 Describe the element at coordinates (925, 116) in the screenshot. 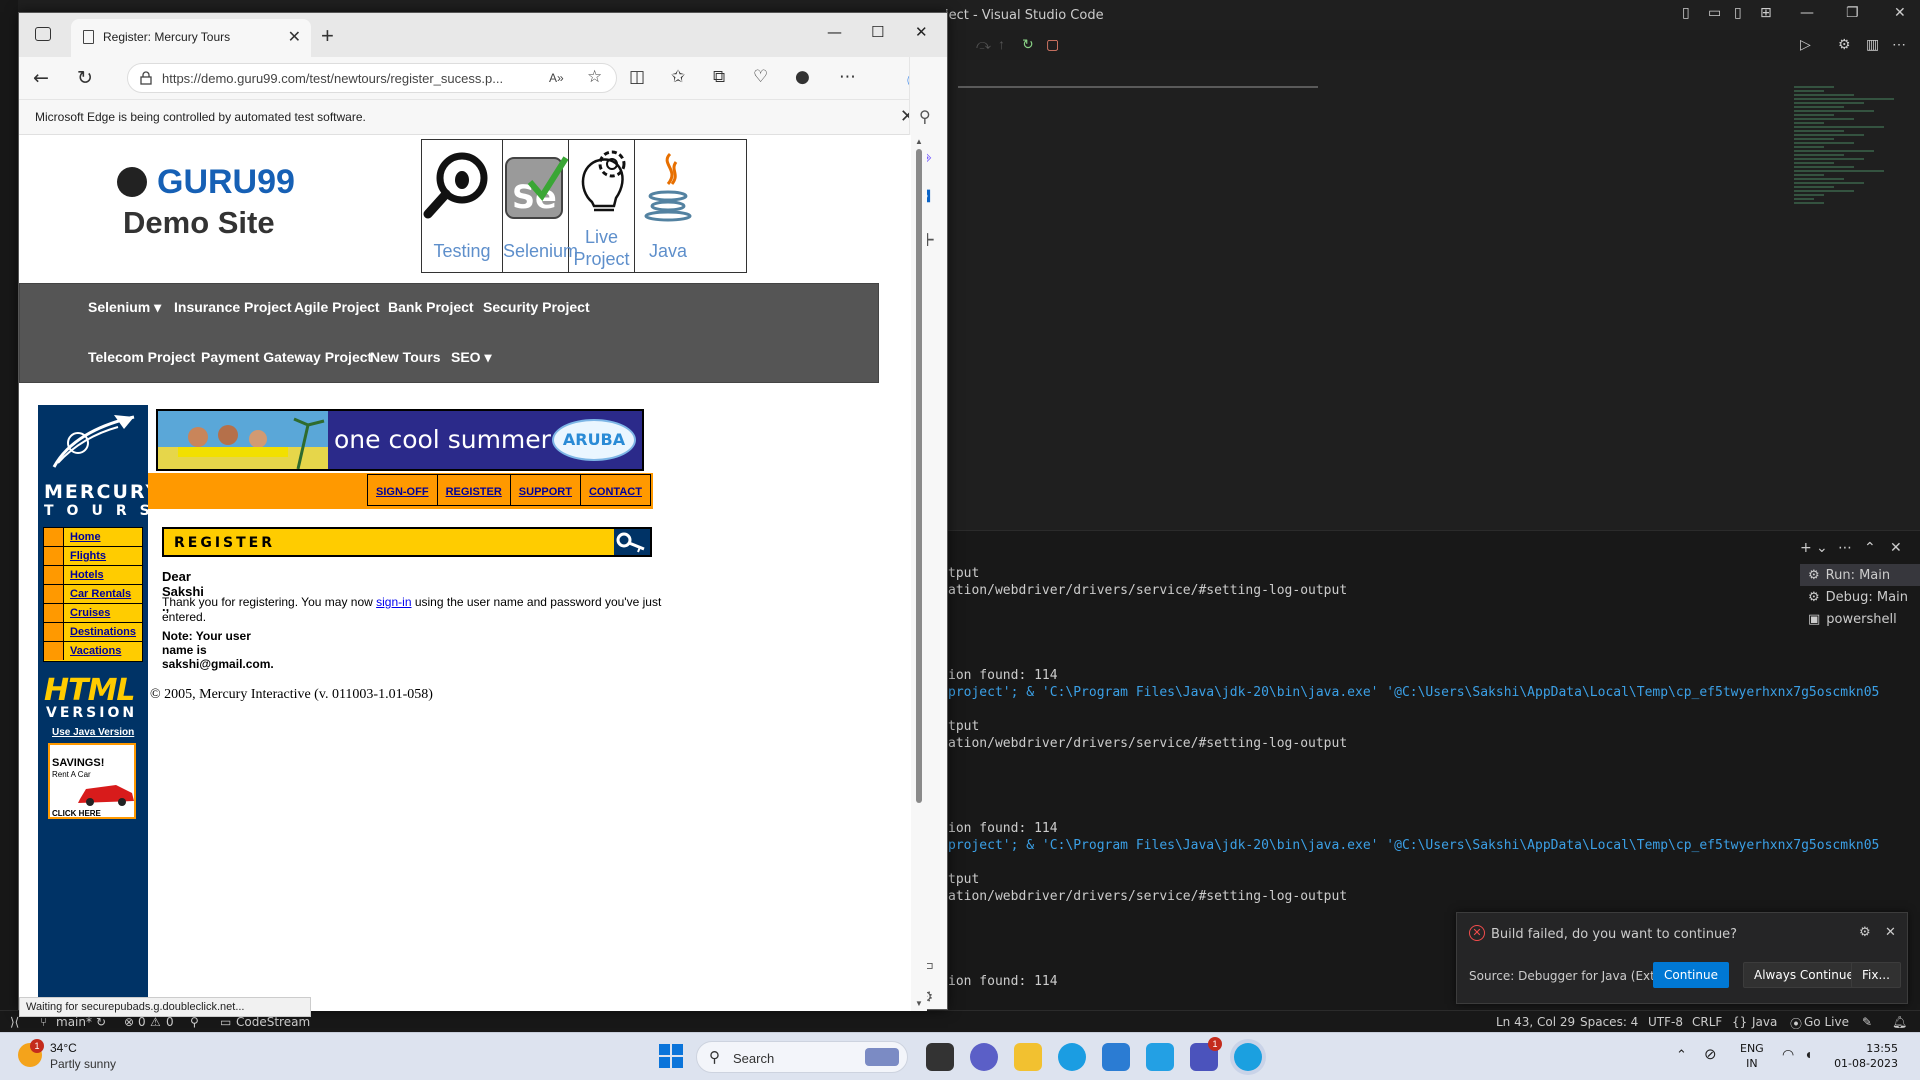

I see `search-icon: ⚲` at that location.